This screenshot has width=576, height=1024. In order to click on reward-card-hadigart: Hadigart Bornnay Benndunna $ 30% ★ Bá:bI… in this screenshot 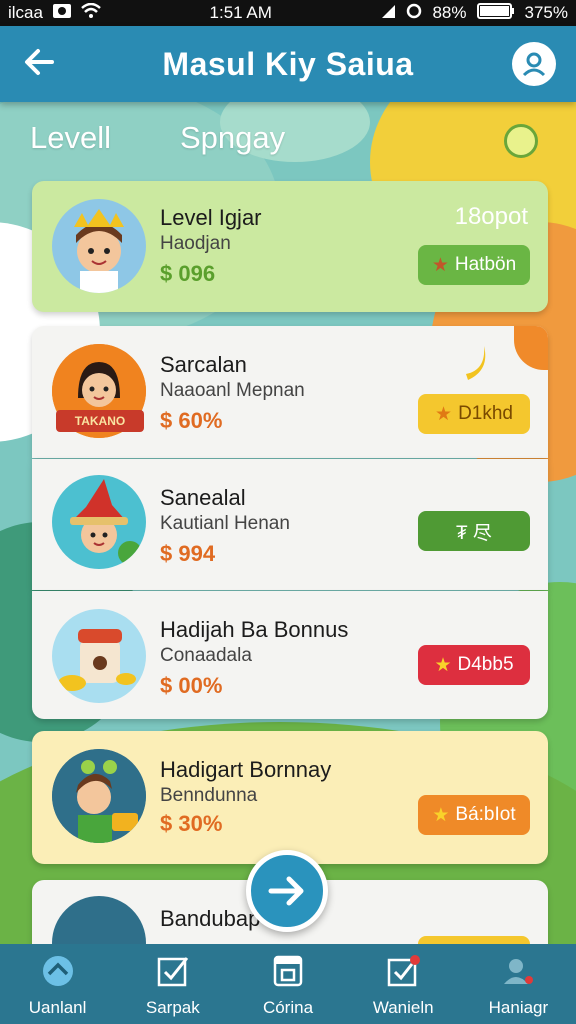, I will do `click(290, 797)`.